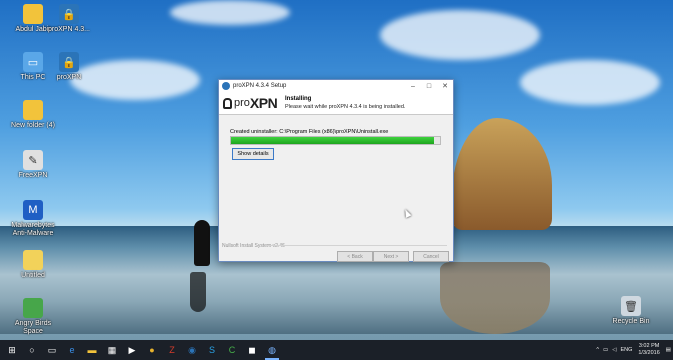  I want to click on notifications-icon: ▤, so click(668, 350).